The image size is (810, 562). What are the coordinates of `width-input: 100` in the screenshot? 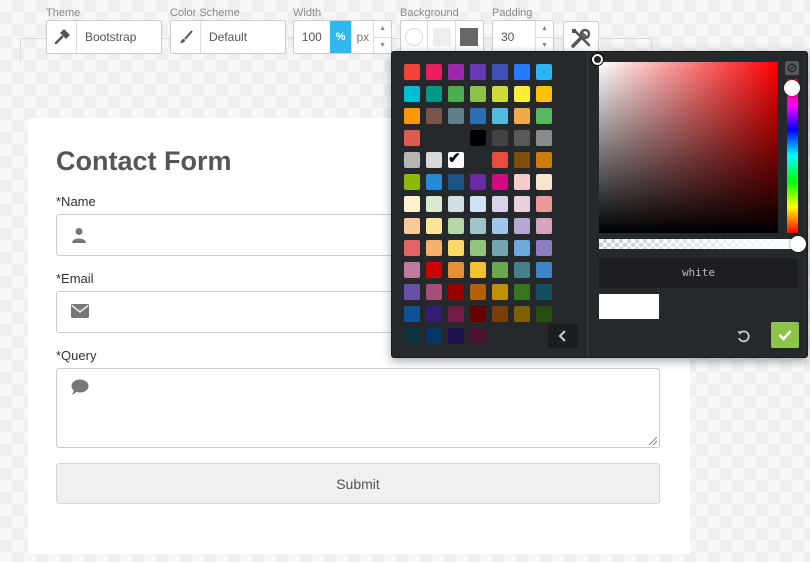 It's located at (312, 37).